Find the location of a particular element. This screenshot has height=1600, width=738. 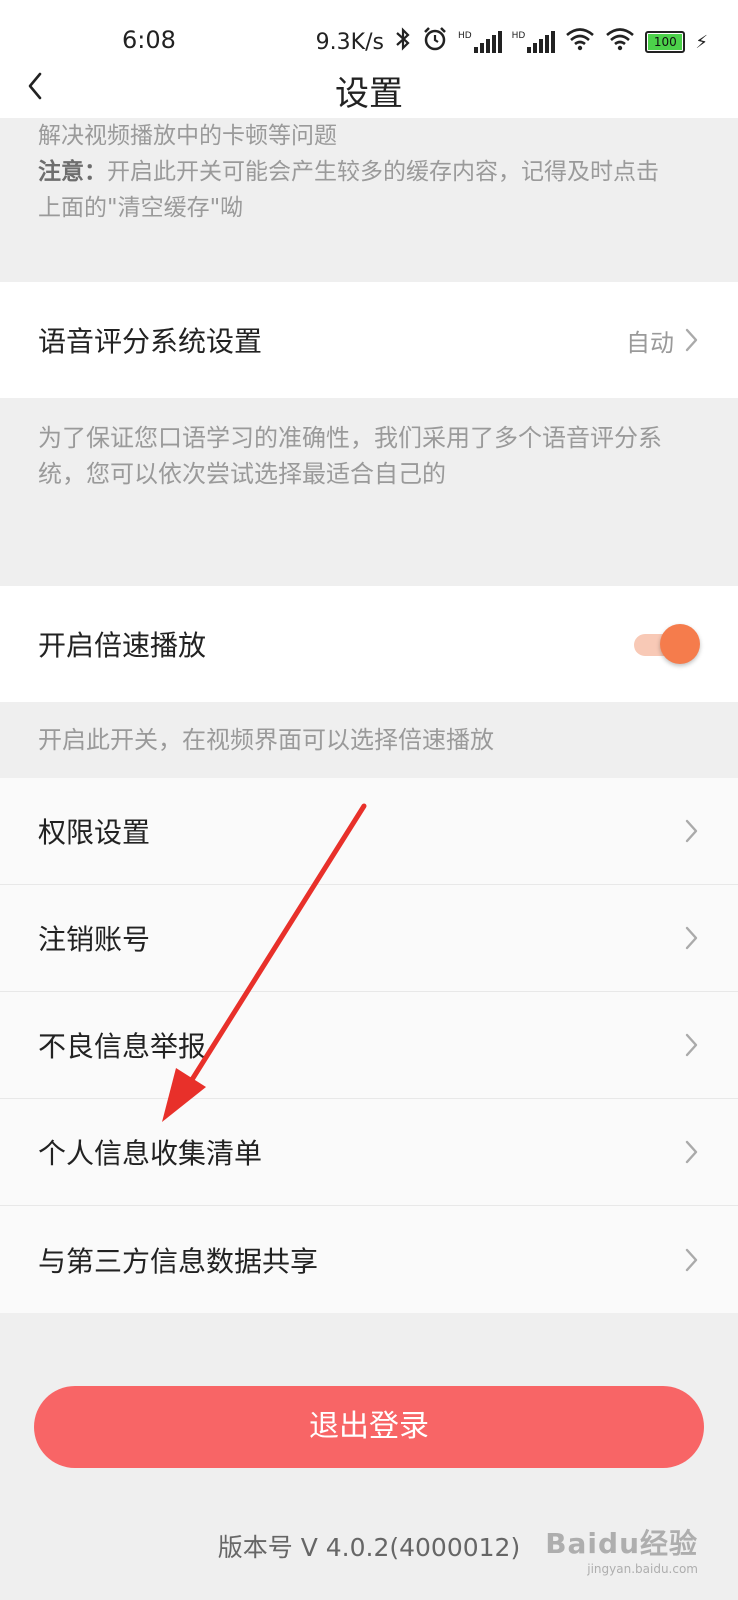

voice-setting-row: 语音评分系统设置 自动 is located at coordinates (369, 340).